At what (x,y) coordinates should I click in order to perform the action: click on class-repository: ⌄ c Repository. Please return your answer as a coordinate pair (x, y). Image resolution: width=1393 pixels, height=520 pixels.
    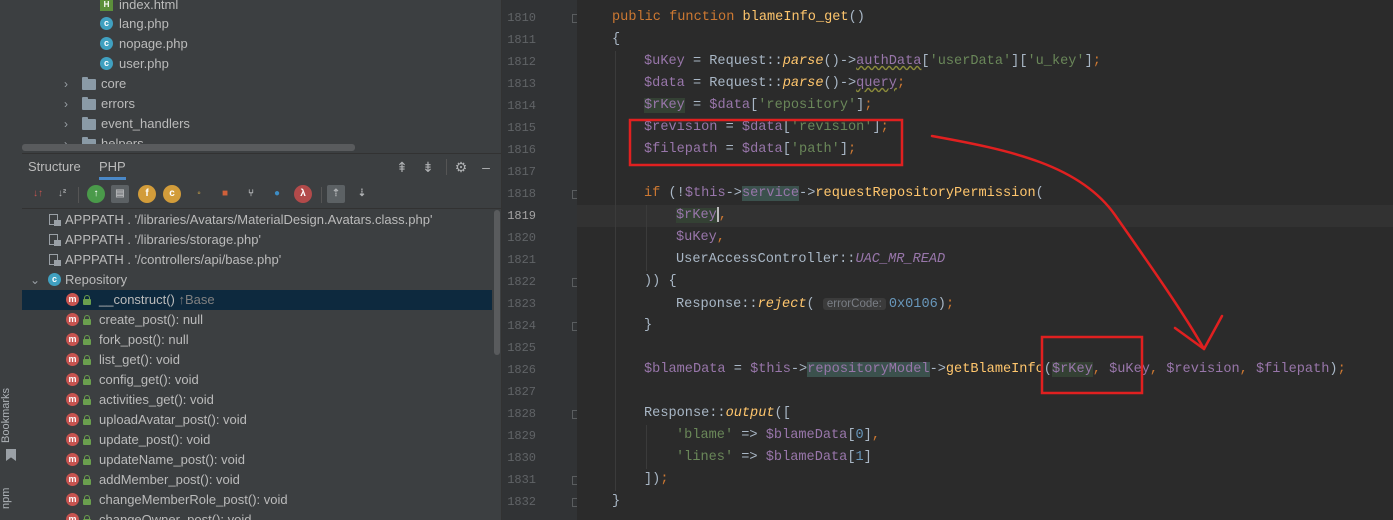
    Looking at the image, I should click on (257, 280).